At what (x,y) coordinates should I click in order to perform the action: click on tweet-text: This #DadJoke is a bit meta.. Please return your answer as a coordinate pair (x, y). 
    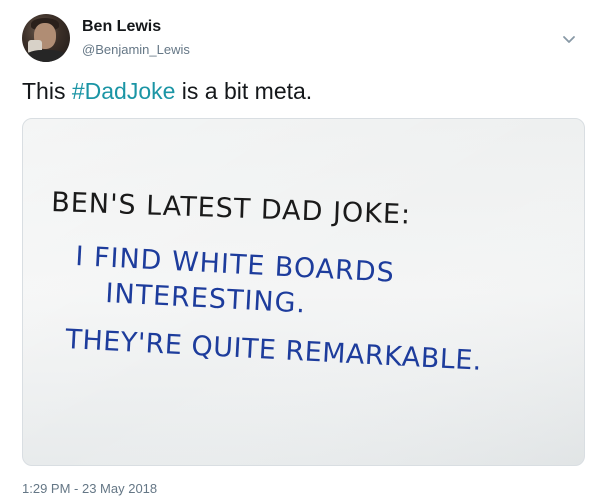
    Looking at the image, I should click on (167, 91).